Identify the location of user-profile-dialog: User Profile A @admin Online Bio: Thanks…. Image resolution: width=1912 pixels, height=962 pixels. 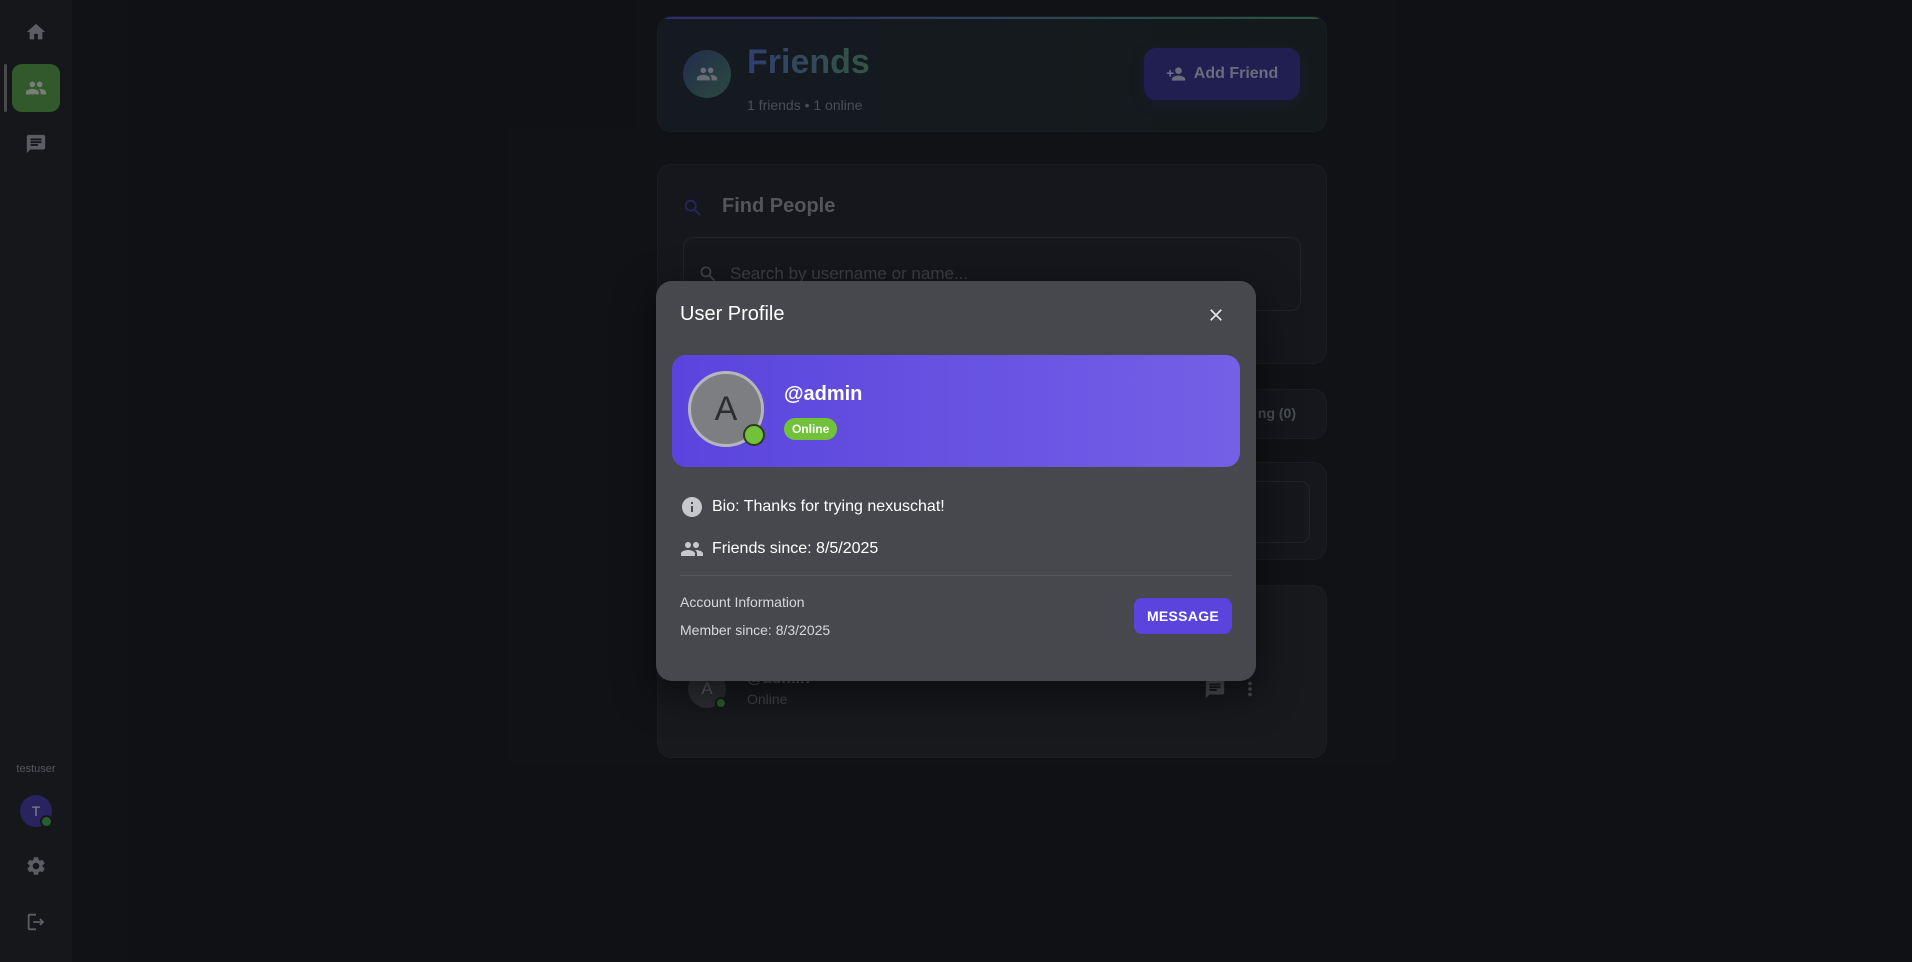
(956, 481).